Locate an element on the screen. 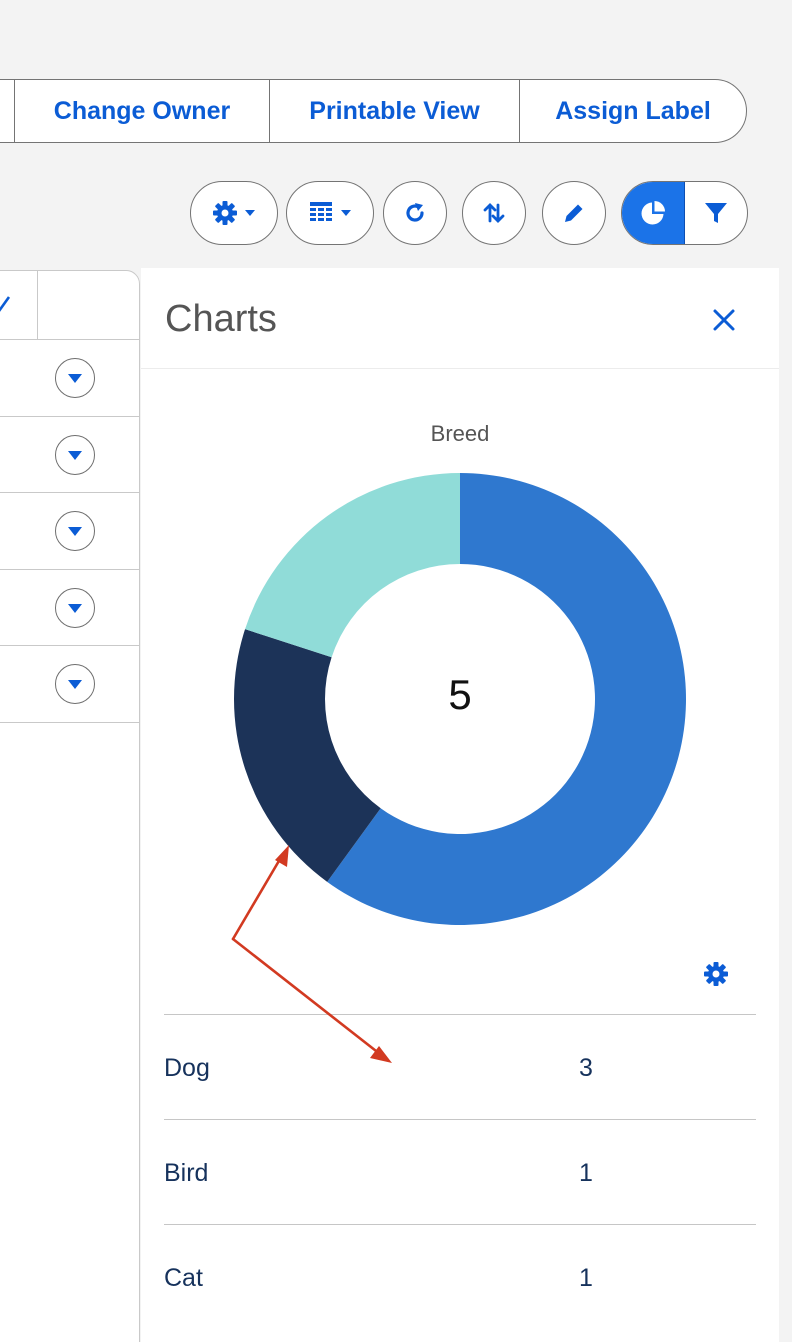 The height and width of the screenshot is (1342, 792). row-label: Bird is located at coordinates (186, 1173).